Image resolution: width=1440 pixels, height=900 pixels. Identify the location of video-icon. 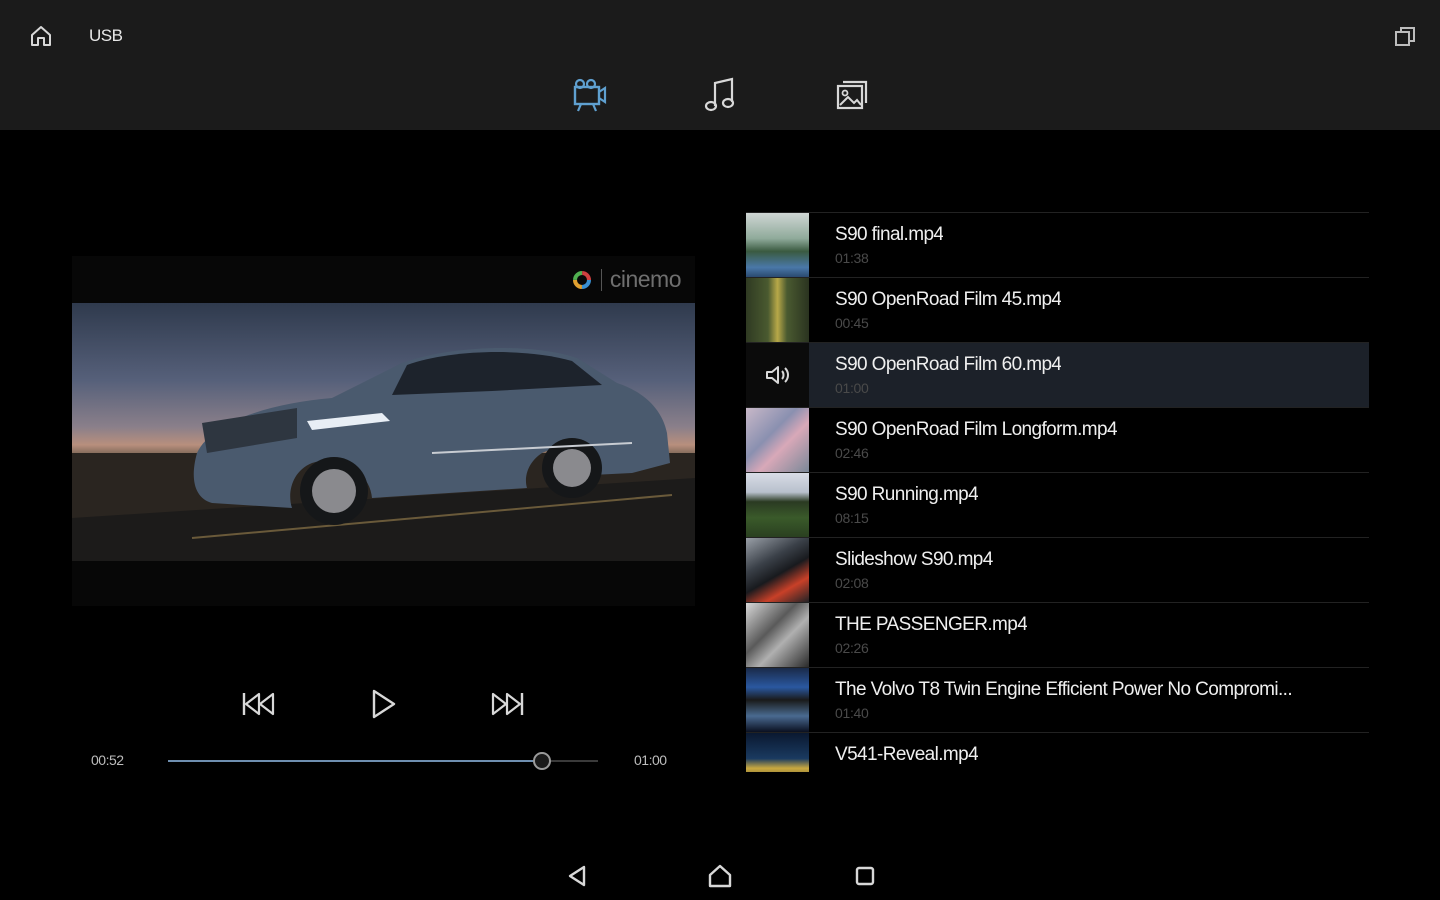
(590, 95).